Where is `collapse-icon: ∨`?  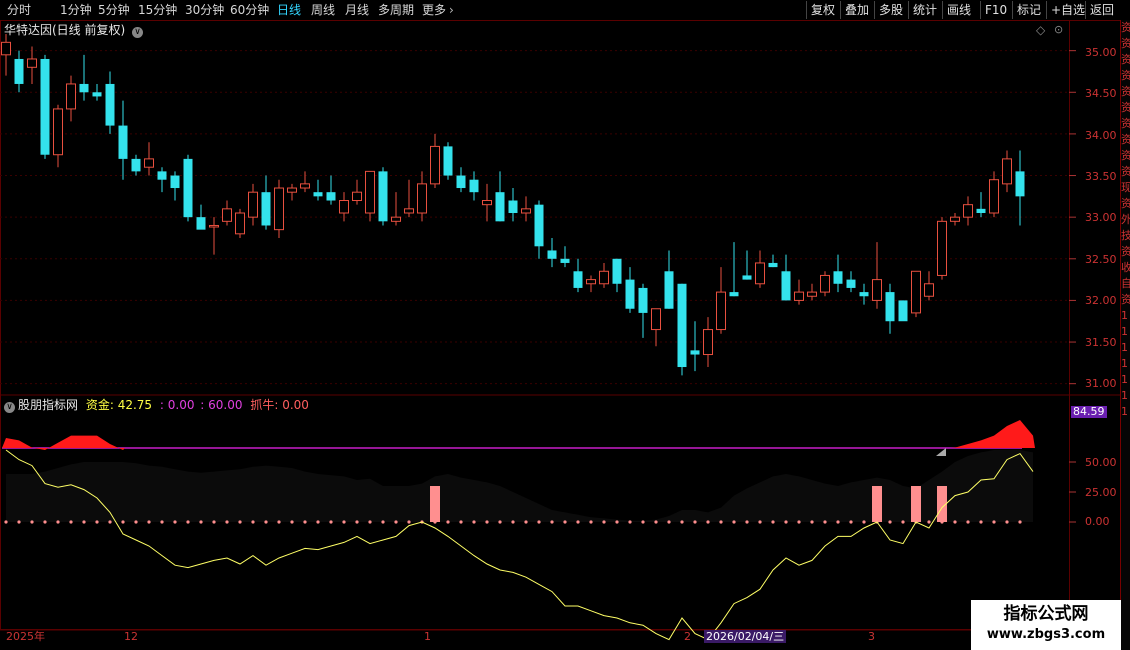 collapse-icon: ∨ is located at coordinates (9, 407).